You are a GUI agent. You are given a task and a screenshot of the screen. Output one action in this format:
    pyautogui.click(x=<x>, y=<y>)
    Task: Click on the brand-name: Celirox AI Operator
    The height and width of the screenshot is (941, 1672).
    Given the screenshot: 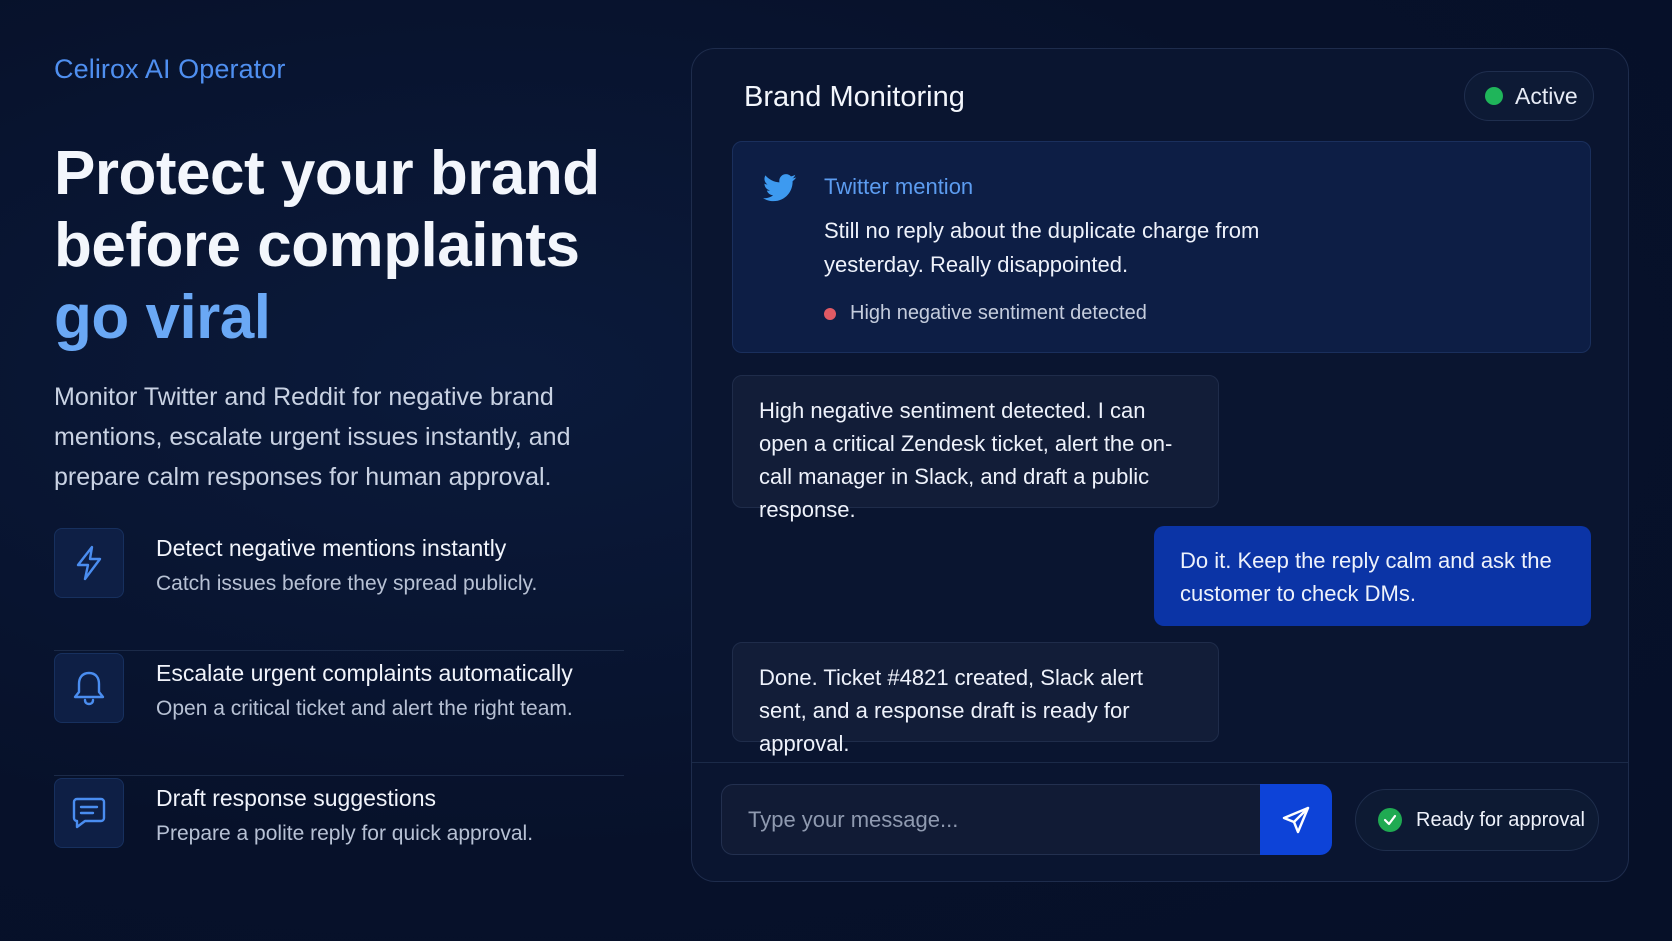 What is the action you would take?
    pyautogui.click(x=170, y=69)
    